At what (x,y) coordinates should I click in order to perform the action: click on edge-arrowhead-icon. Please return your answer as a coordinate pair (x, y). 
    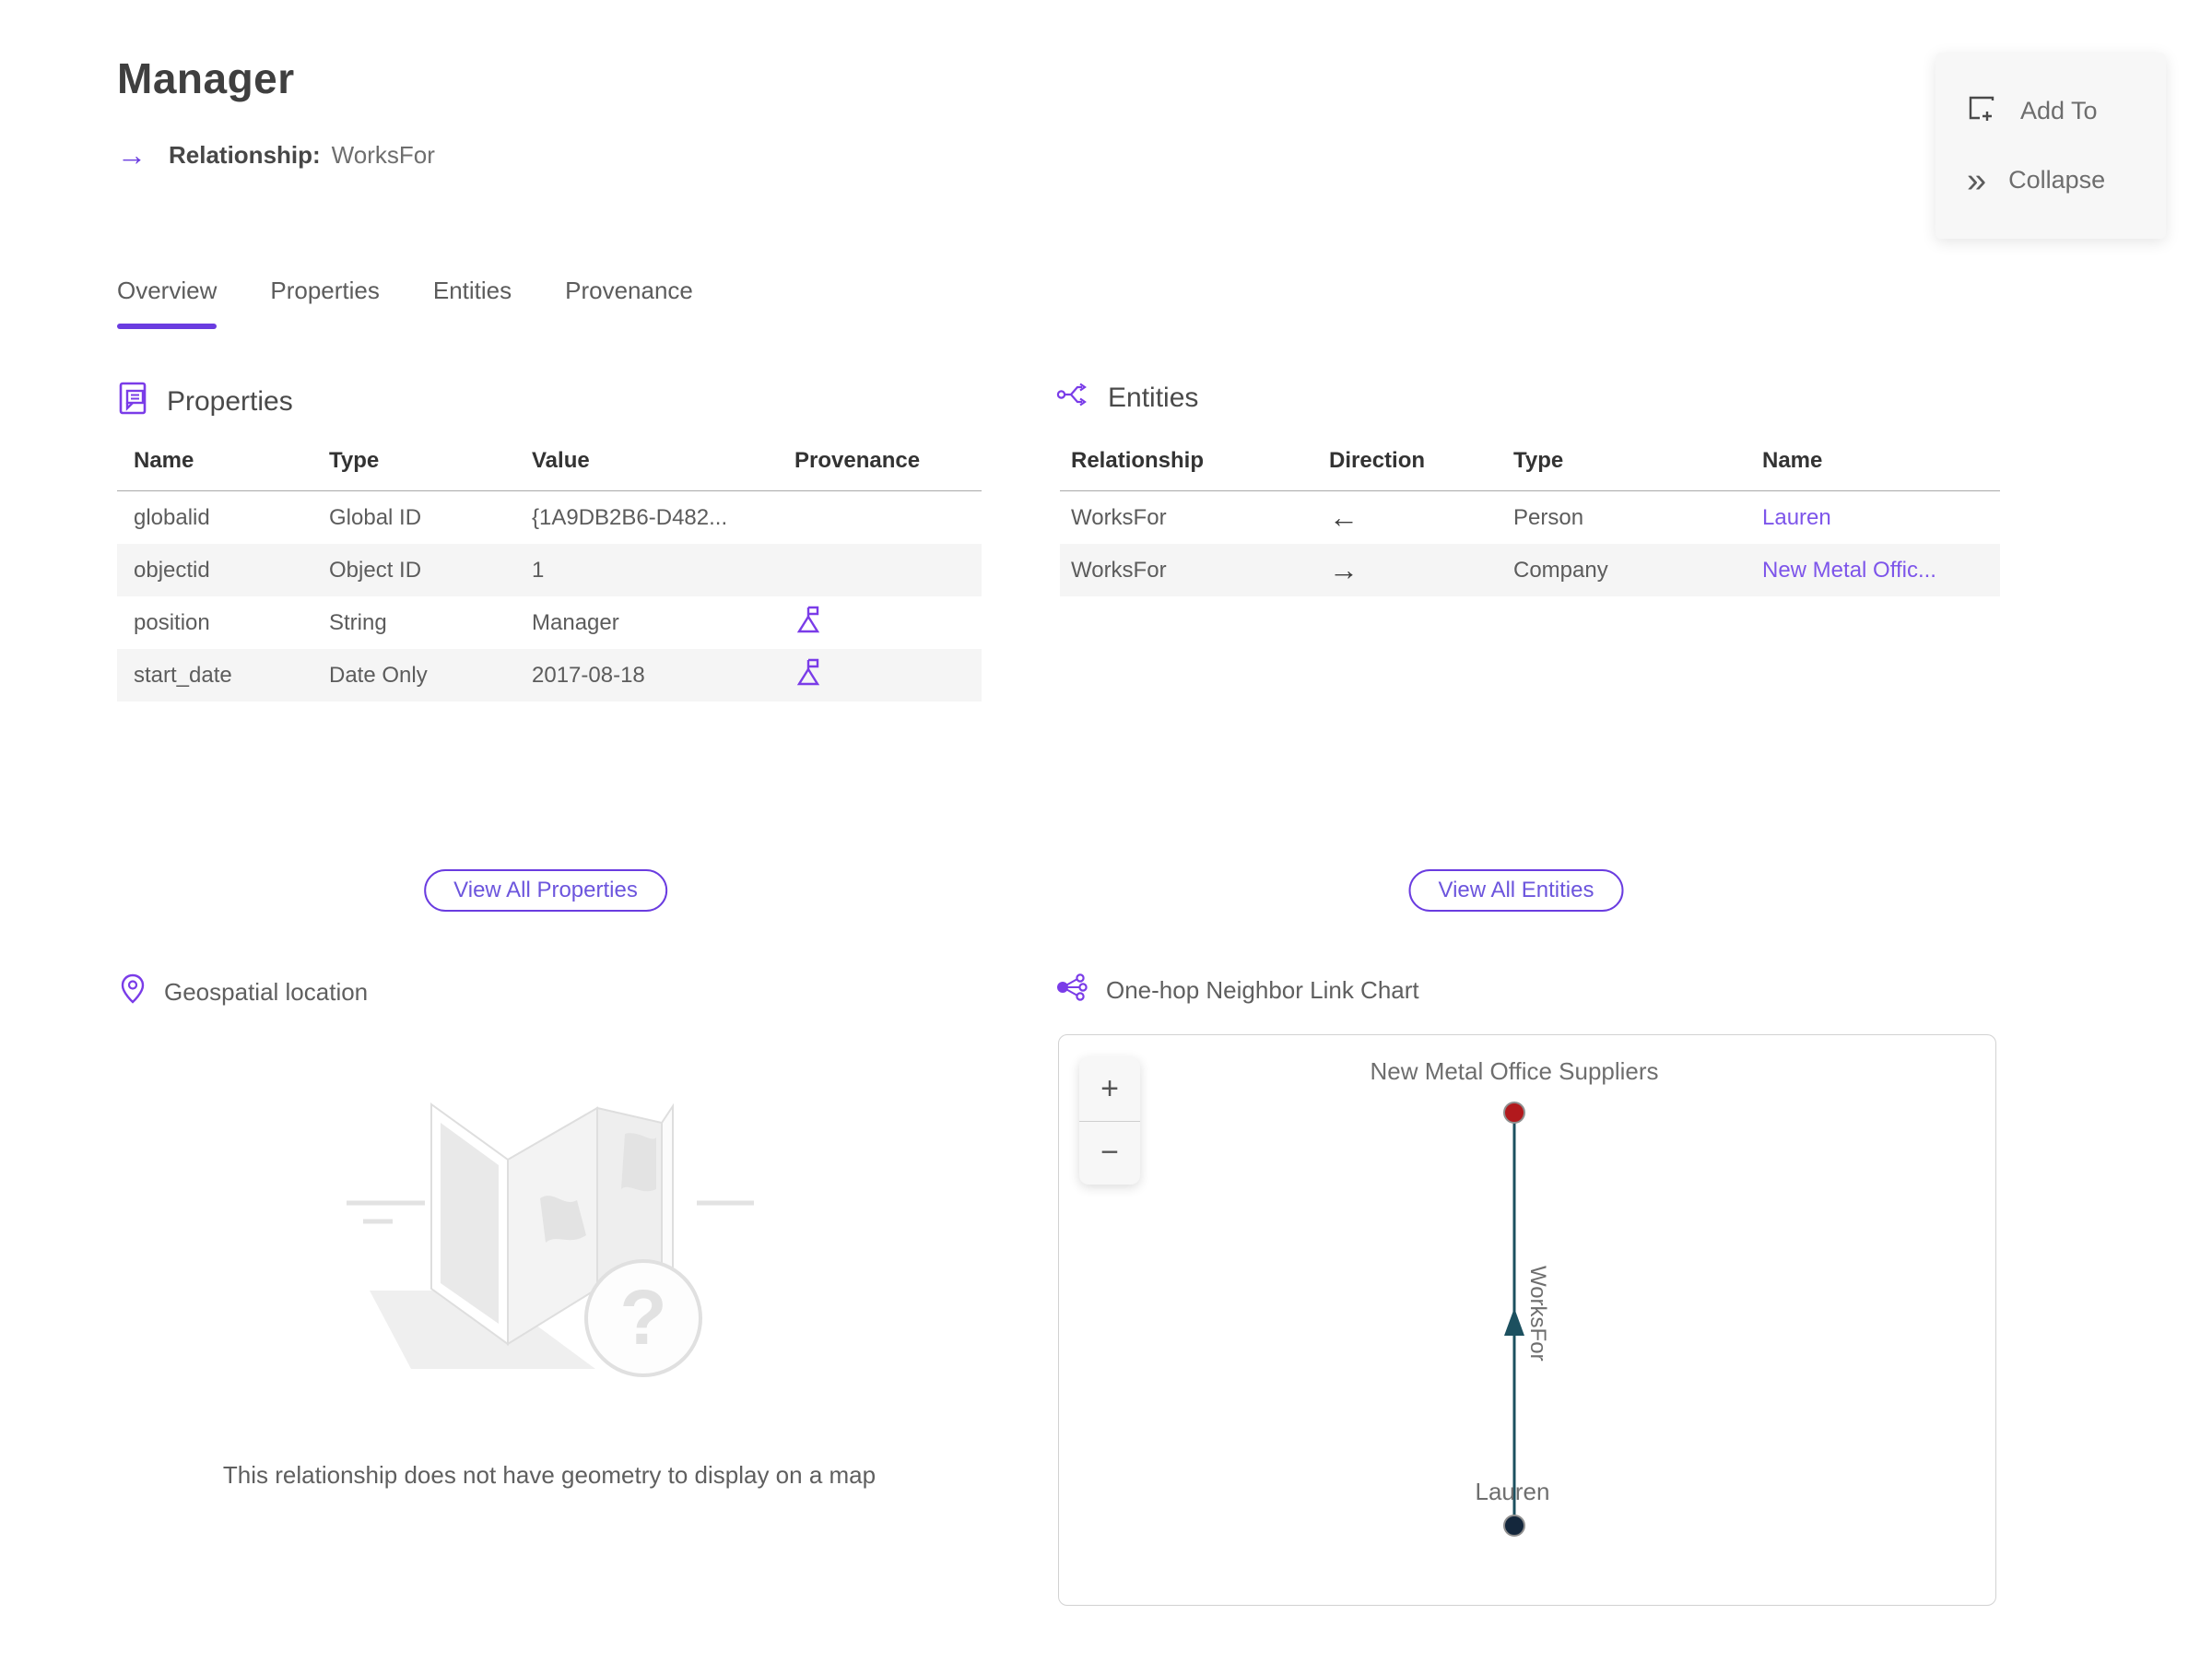
    Looking at the image, I should click on (1514, 1322).